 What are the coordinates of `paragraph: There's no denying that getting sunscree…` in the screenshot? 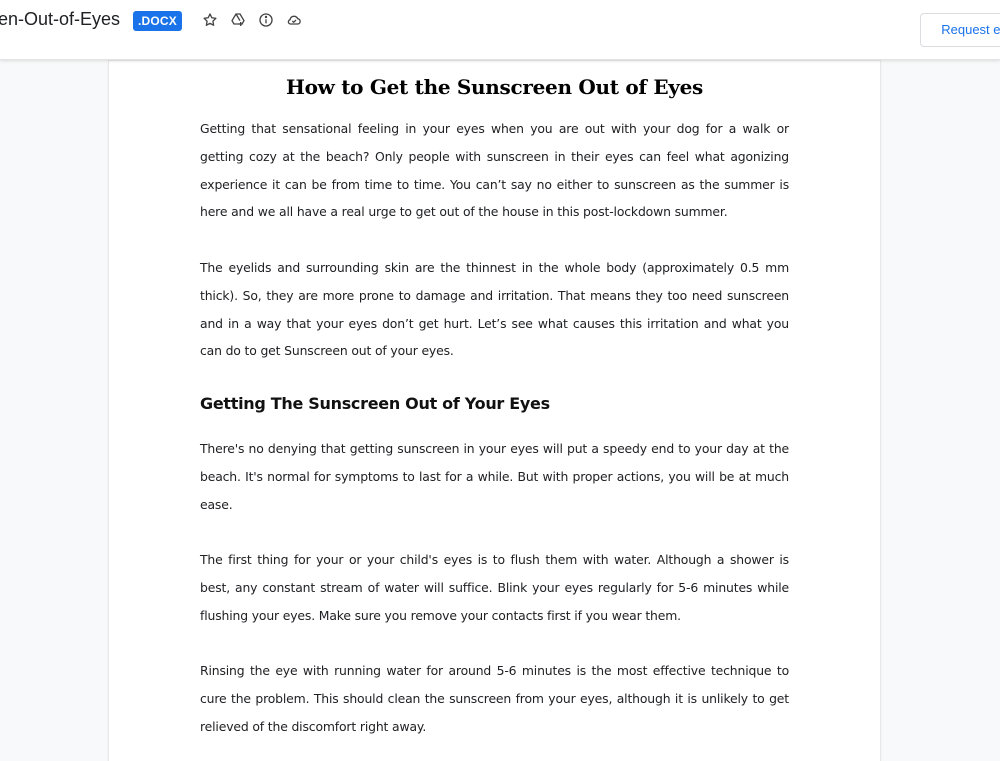 It's located at (494, 476).